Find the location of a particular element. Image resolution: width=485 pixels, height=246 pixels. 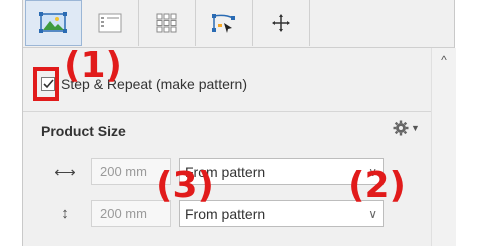

tiles-icon is located at coordinates (167, 23).